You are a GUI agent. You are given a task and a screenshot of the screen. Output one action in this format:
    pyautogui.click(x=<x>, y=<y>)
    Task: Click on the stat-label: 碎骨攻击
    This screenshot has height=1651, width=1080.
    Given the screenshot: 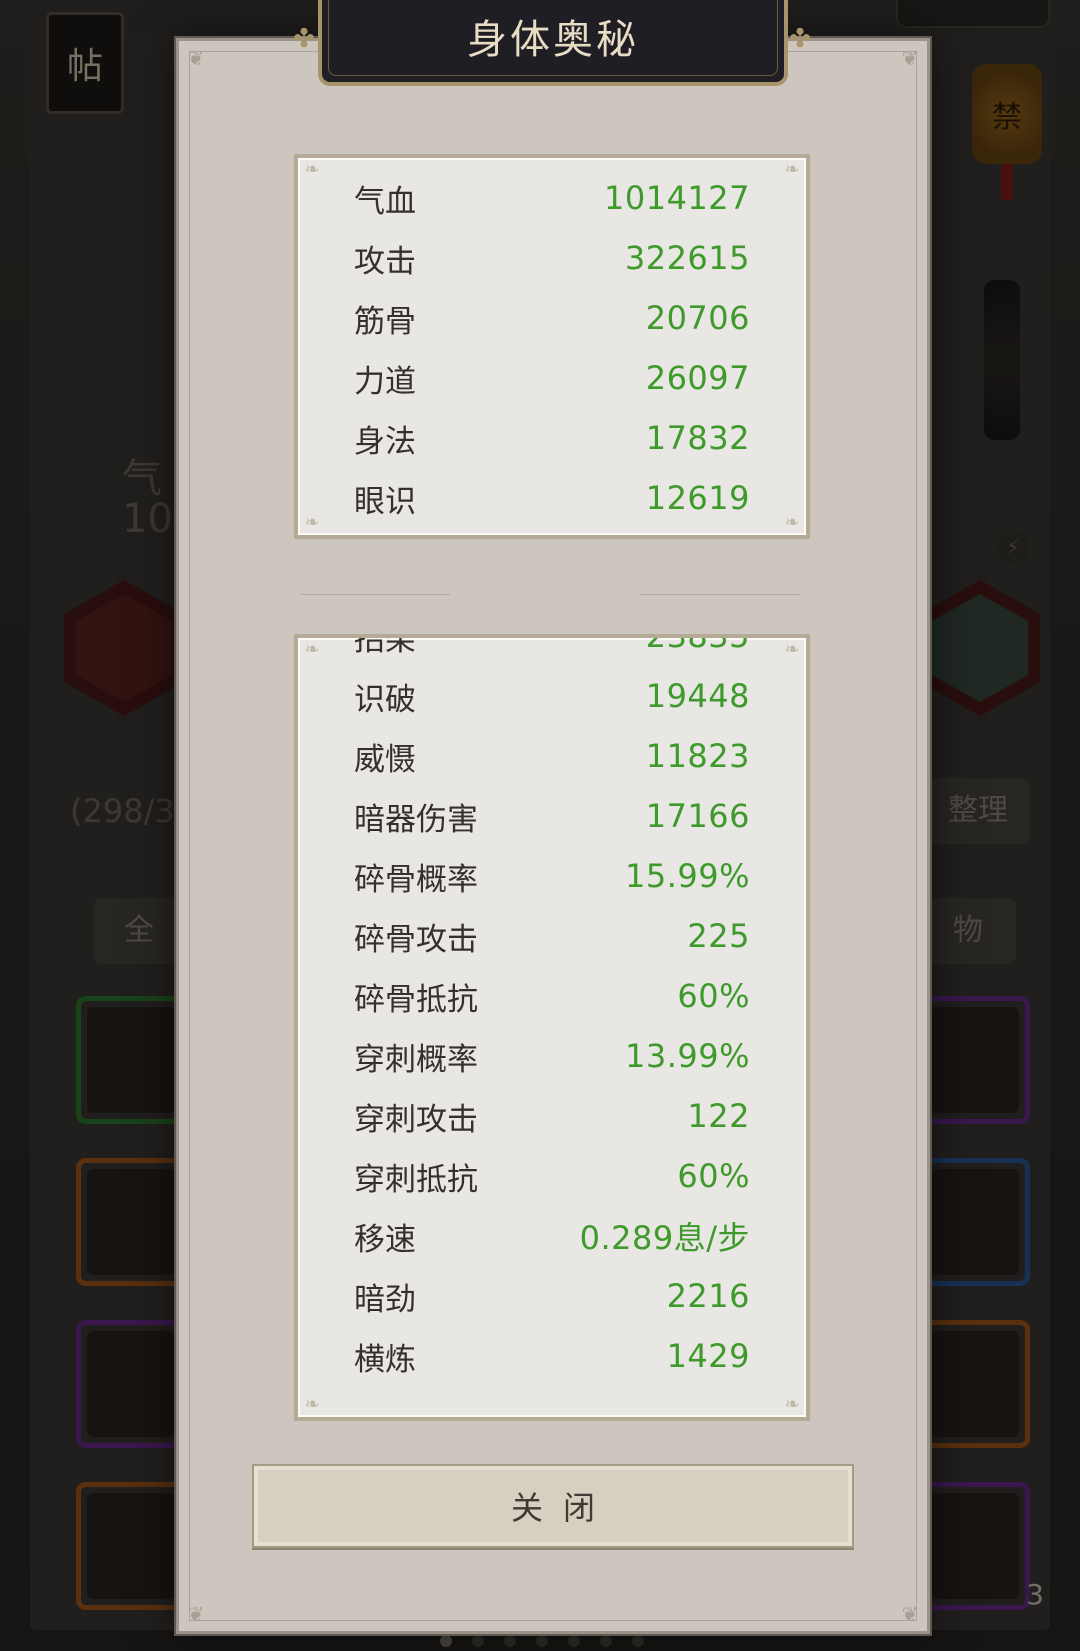 What is the action you would take?
    pyautogui.click(x=416, y=939)
    